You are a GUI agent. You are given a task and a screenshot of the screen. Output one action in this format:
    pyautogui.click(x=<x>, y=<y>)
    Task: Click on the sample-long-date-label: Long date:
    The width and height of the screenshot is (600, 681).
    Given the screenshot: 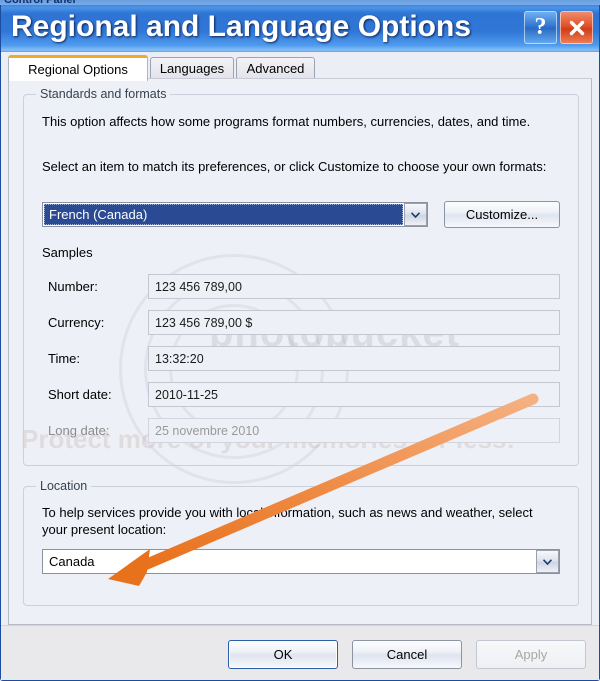 What is the action you would take?
    pyautogui.click(x=79, y=430)
    